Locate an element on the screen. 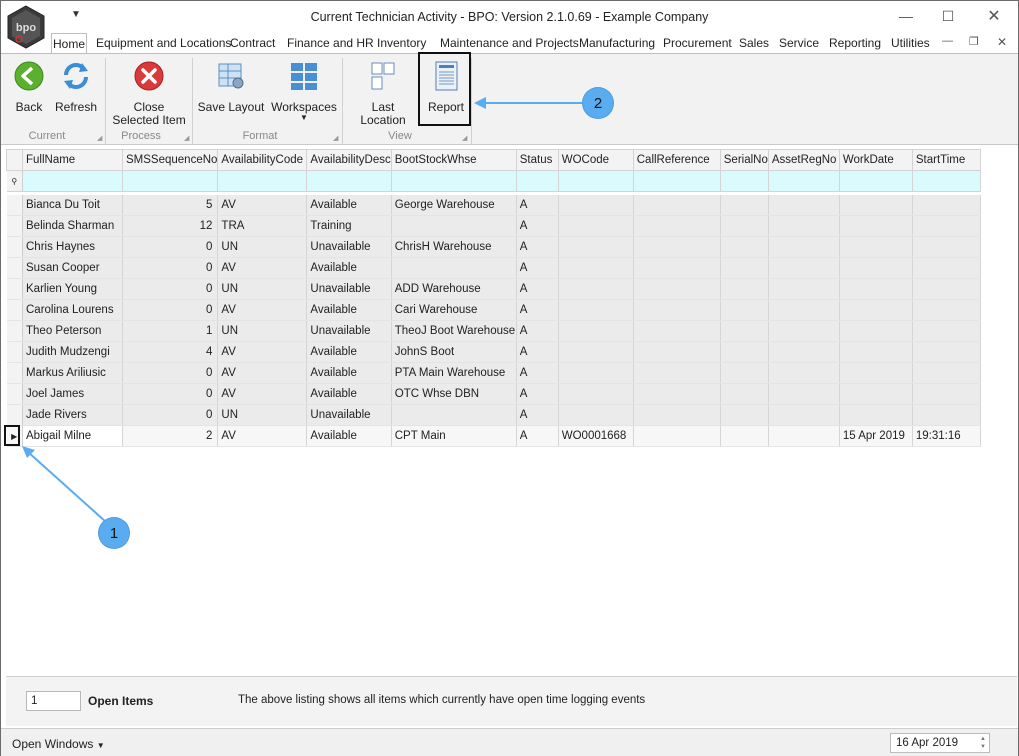  column-header-callreference: CallReference is located at coordinates (676, 160).